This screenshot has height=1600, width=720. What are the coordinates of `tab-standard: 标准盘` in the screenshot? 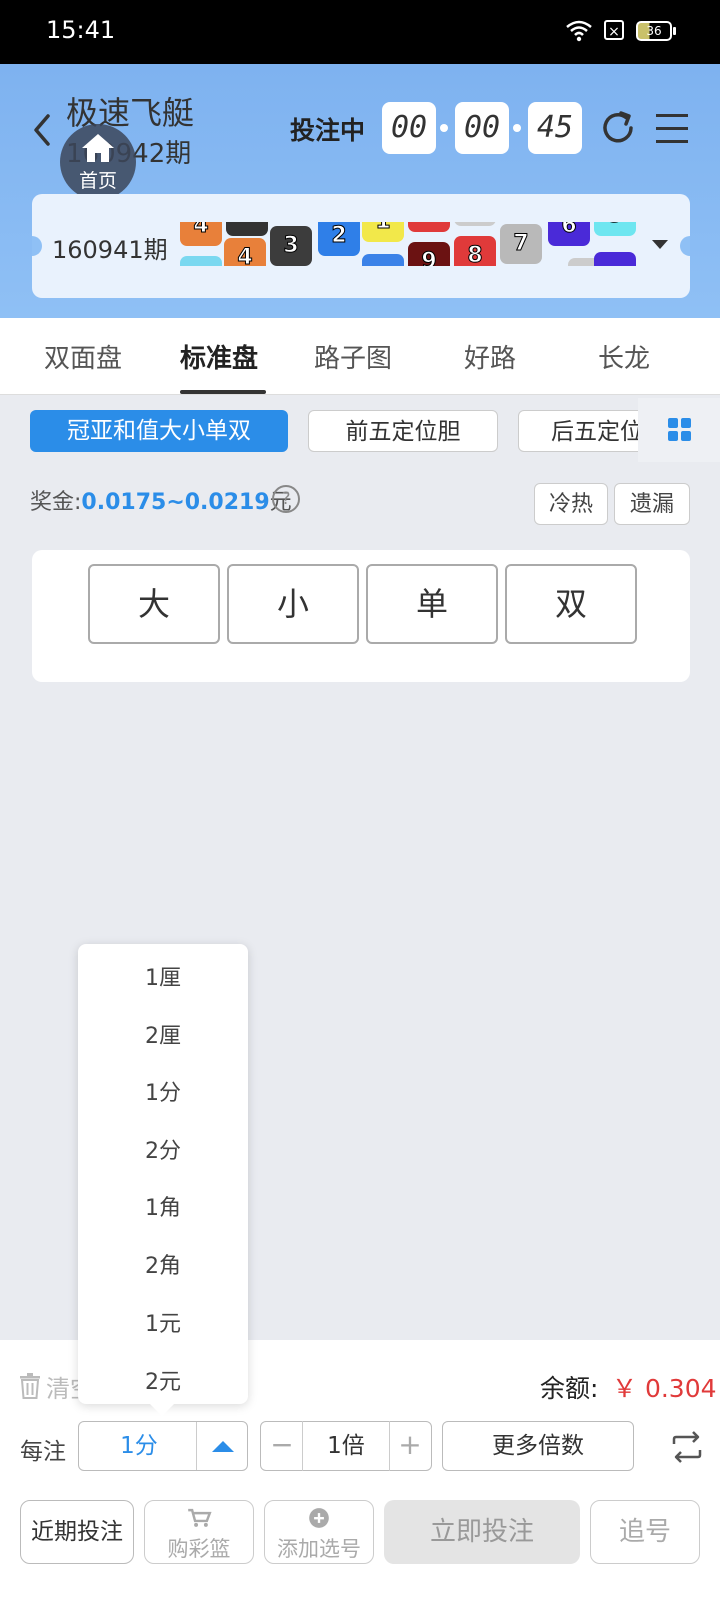 It's located at (219, 356).